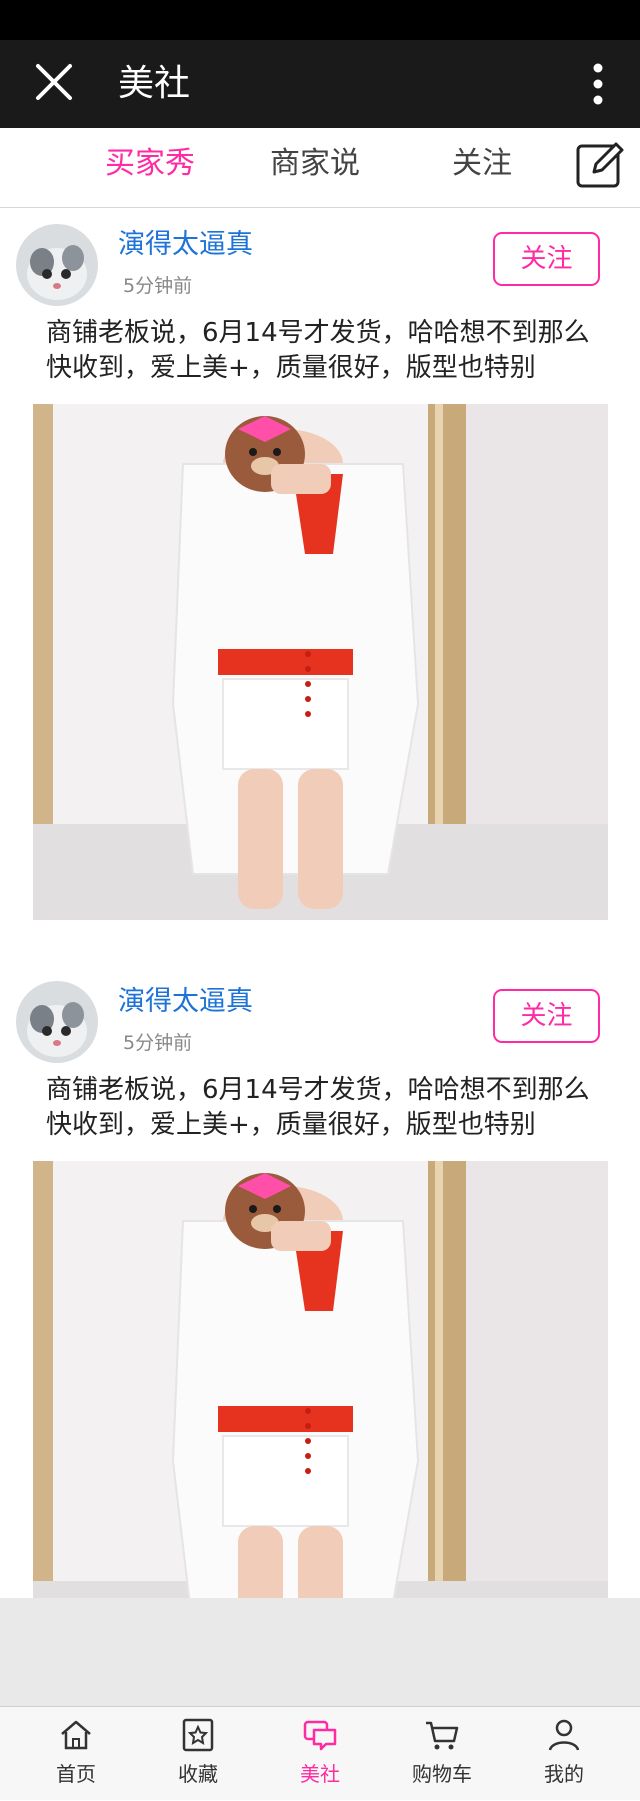 The height and width of the screenshot is (1801, 640). What do you see at coordinates (442, 1754) in the screenshot?
I see `nav-cart: 购物车` at bounding box center [442, 1754].